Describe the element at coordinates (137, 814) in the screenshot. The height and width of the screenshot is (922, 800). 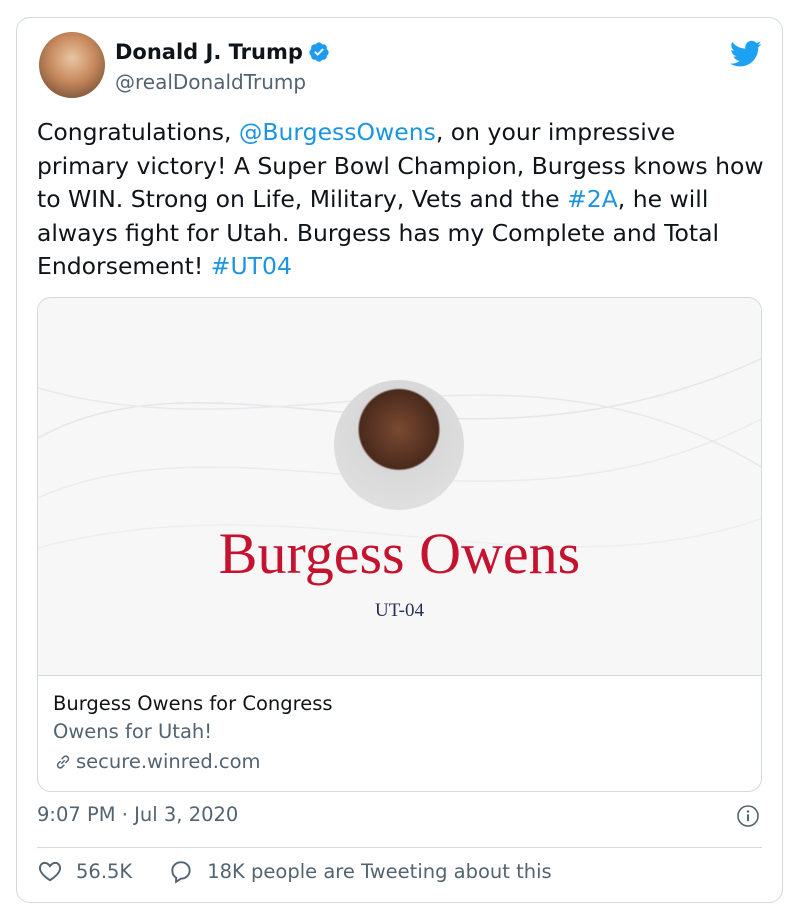
I see `tweet-timestamp: 9:07 PM · Jul 3, 2020` at that location.